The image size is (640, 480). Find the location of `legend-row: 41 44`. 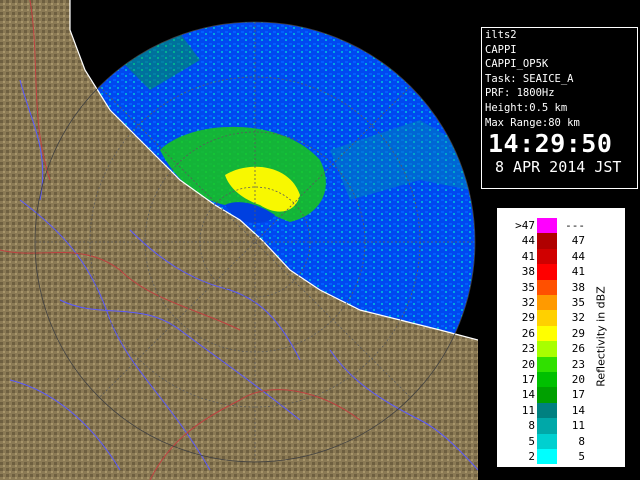

legend-row: 41 44 is located at coordinates (561, 256).